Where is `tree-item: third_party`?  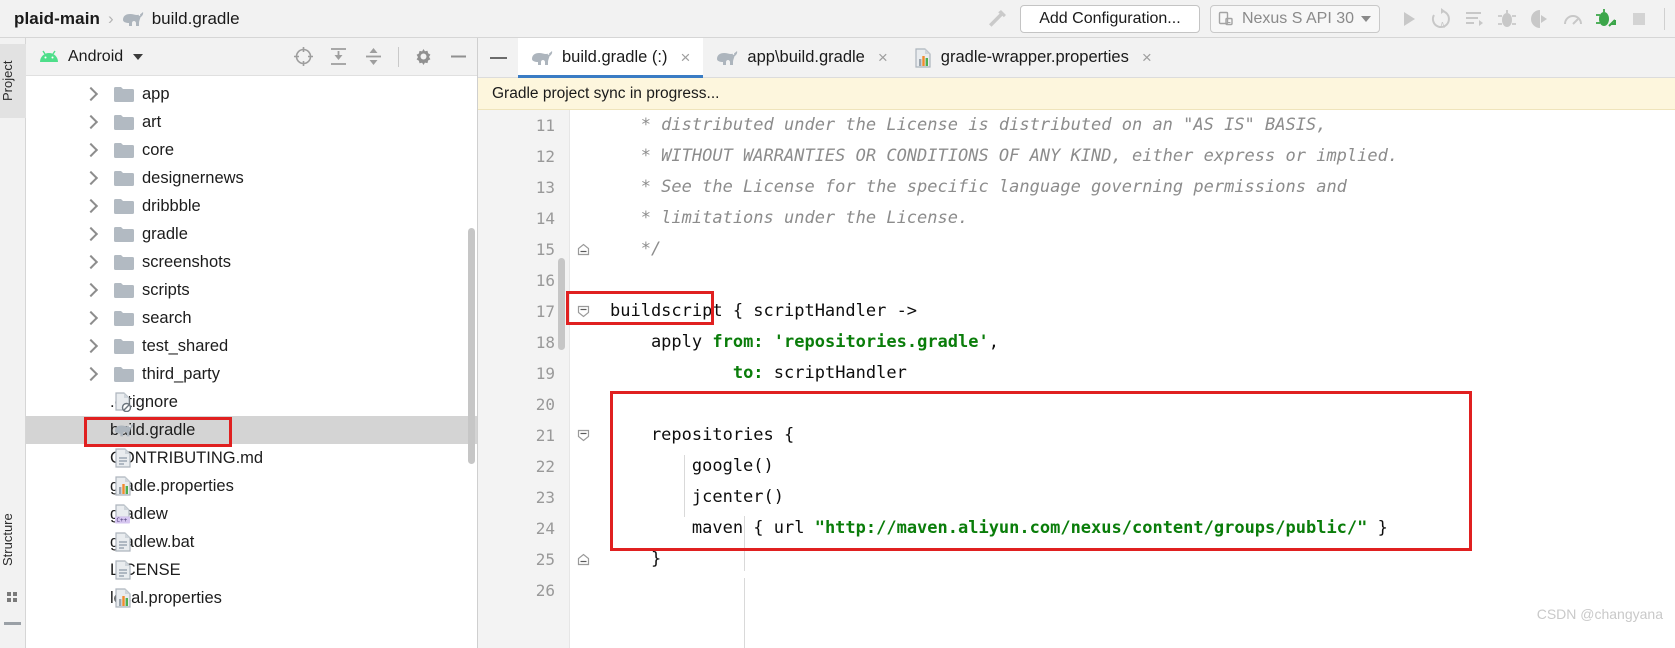 tree-item: third_party is located at coordinates (251, 374).